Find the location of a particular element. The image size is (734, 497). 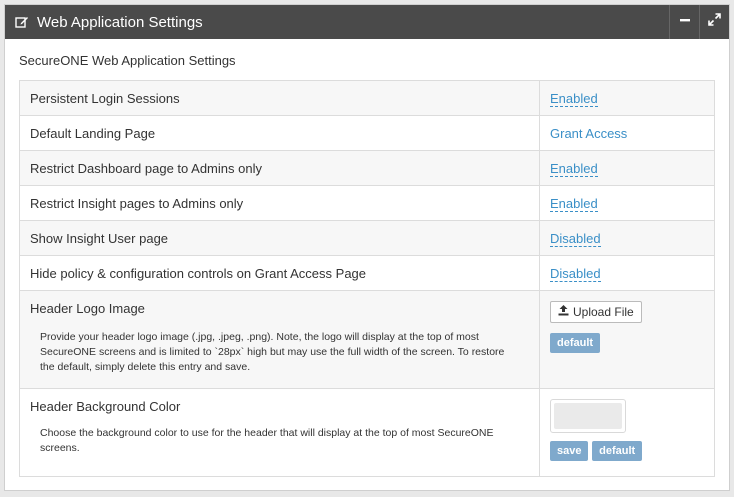

table-row: Show Insight User page Disabled is located at coordinates (367, 238).